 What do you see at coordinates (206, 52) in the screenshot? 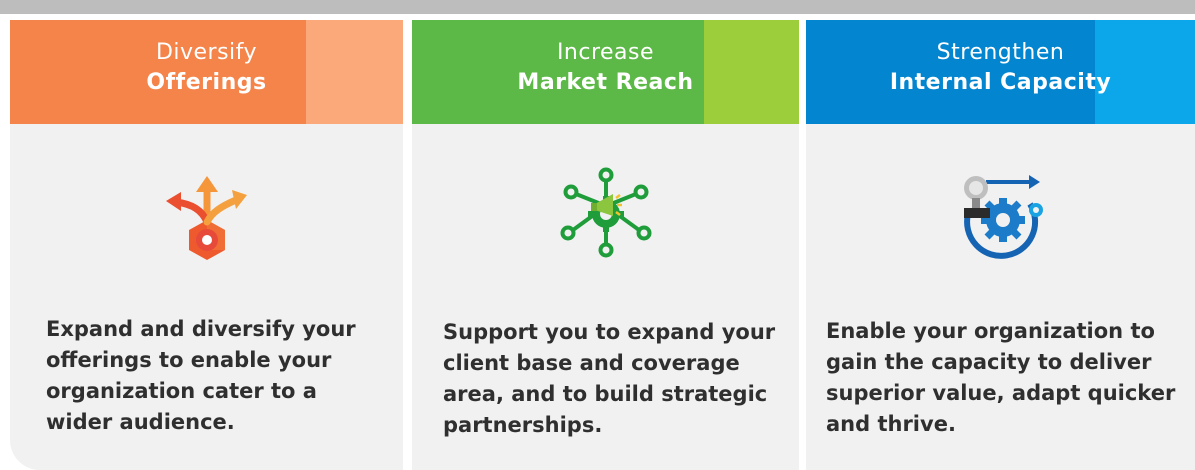
I see `card-title-line1: Diversify` at bounding box center [206, 52].